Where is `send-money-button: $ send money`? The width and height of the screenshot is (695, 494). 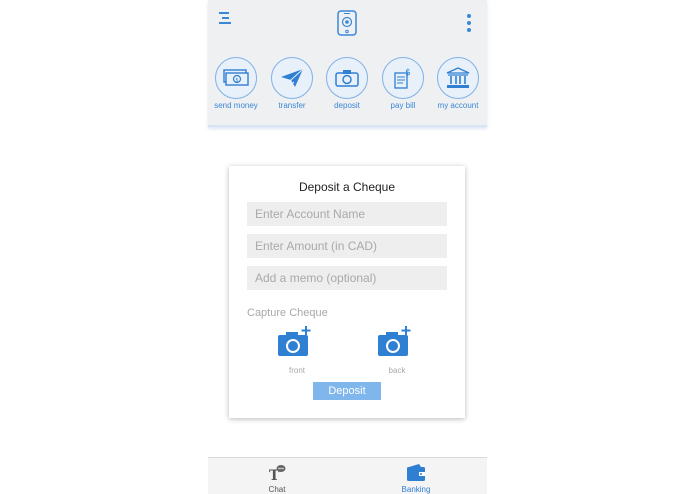 send-money-button: $ send money is located at coordinates (236, 83).